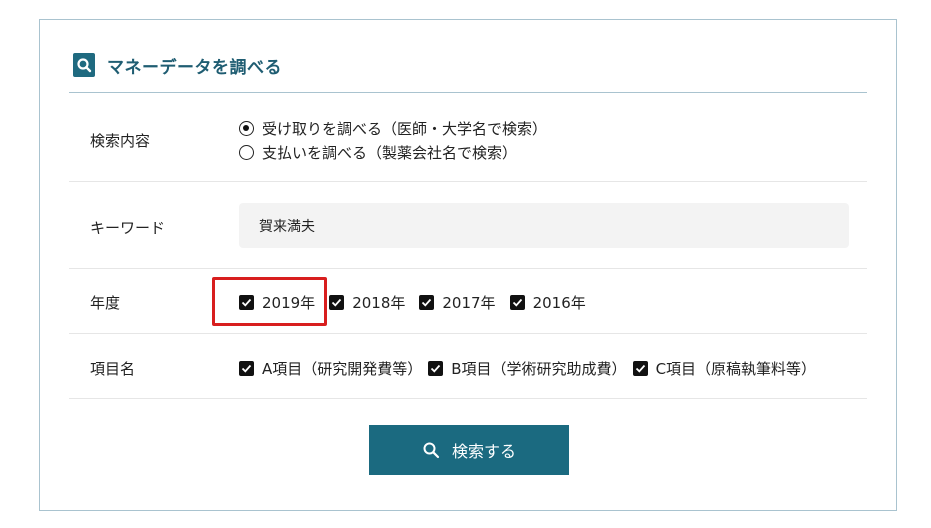  I want to click on item-a-checkbox: A項目（研究開発費等）, so click(330, 368).